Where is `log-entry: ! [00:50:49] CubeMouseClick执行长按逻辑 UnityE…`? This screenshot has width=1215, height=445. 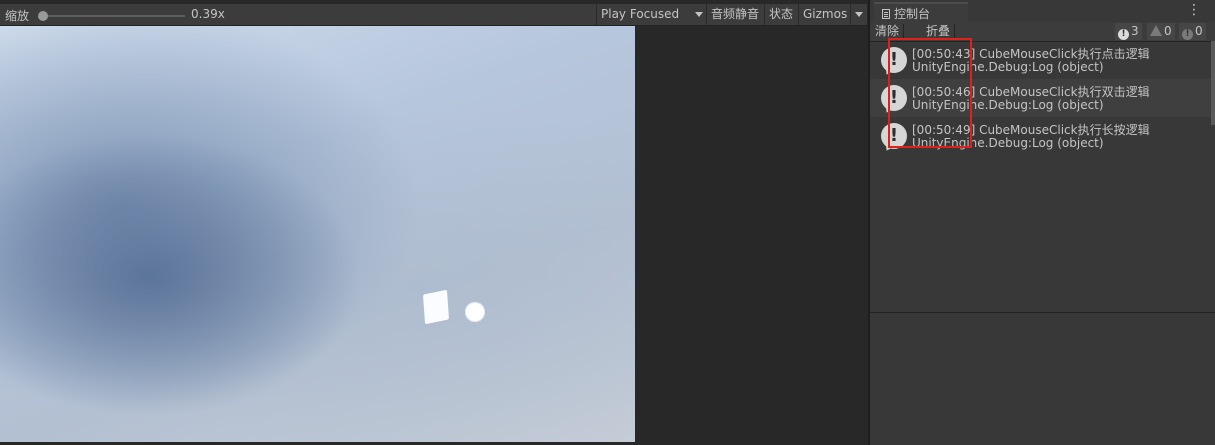 log-entry: ! [00:50:49] CubeMouseClick执行长按逻辑 UnityE… is located at coordinates (1042, 136).